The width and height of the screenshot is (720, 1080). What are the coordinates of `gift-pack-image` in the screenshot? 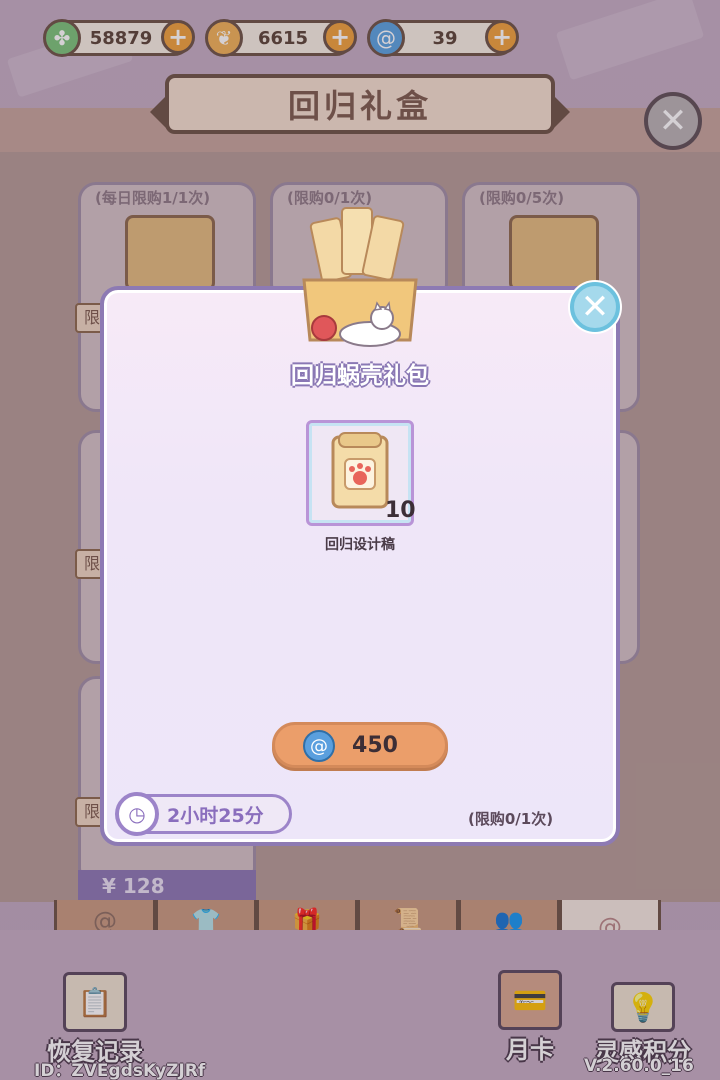 It's located at (360, 277).